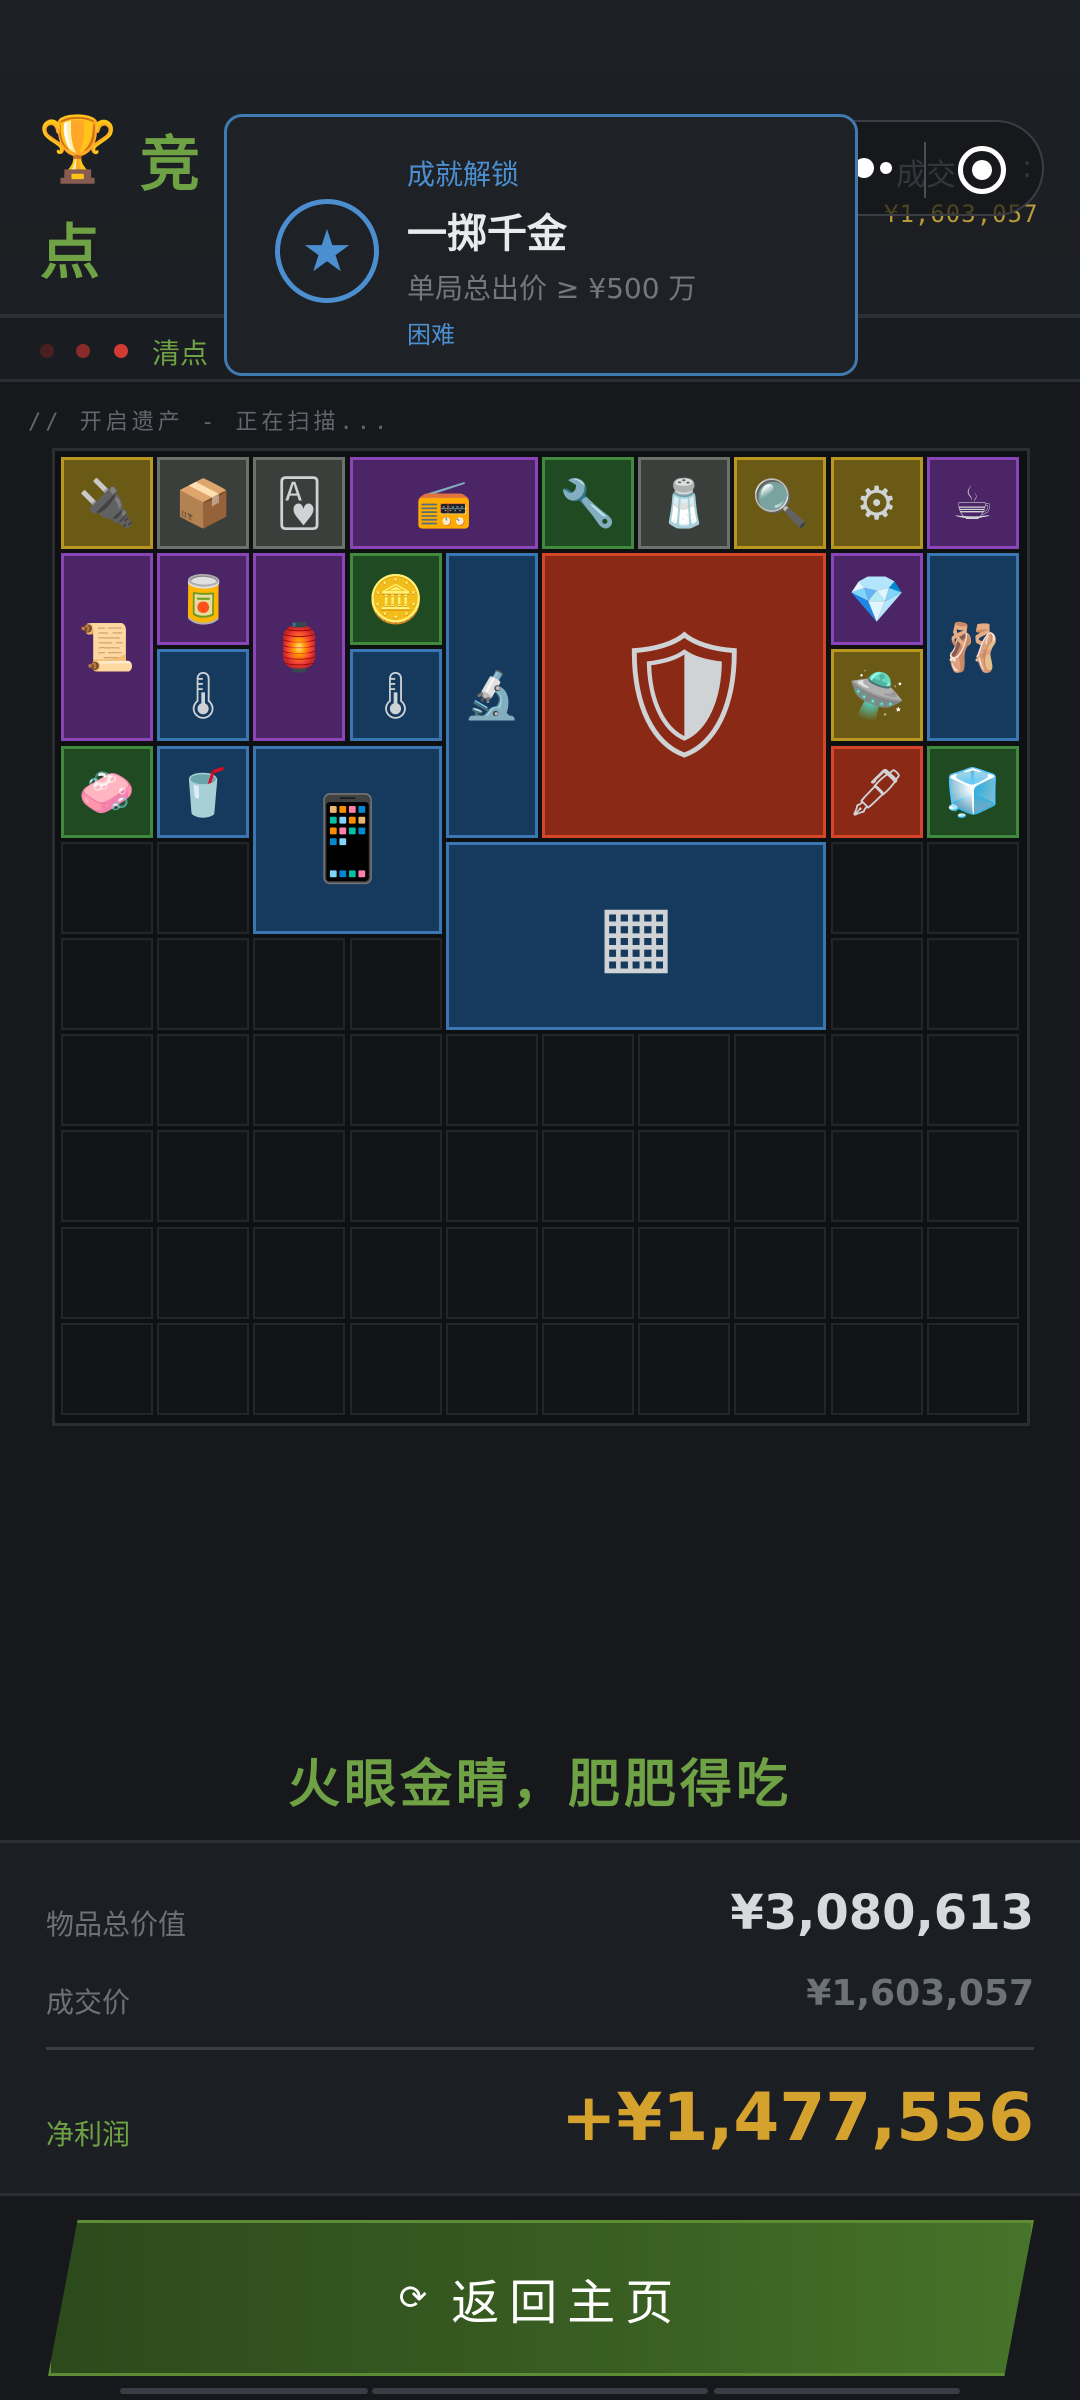  I want to click on inventory-item-earring: 💎, so click(876, 599).